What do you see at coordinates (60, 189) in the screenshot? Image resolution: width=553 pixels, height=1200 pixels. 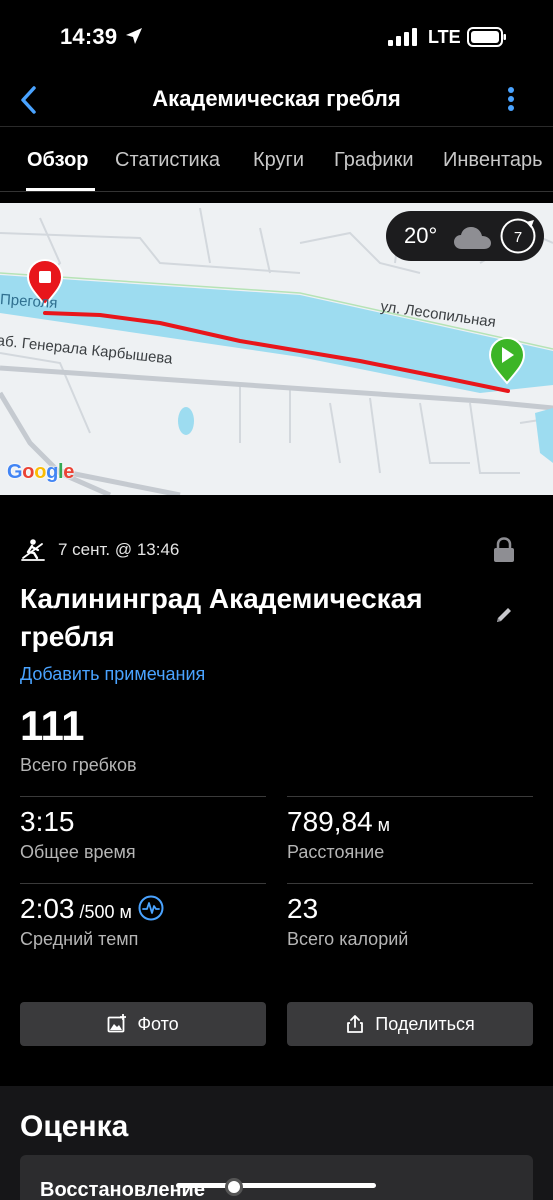 I see `tab-active-indicator` at bounding box center [60, 189].